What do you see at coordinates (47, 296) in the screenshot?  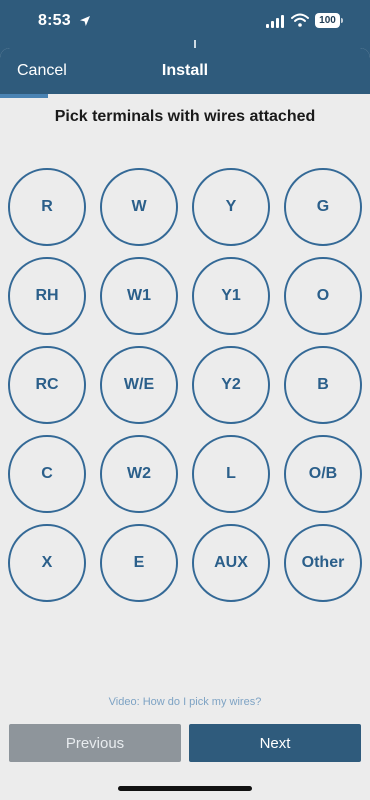 I see `terminal-button: RH` at bounding box center [47, 296].